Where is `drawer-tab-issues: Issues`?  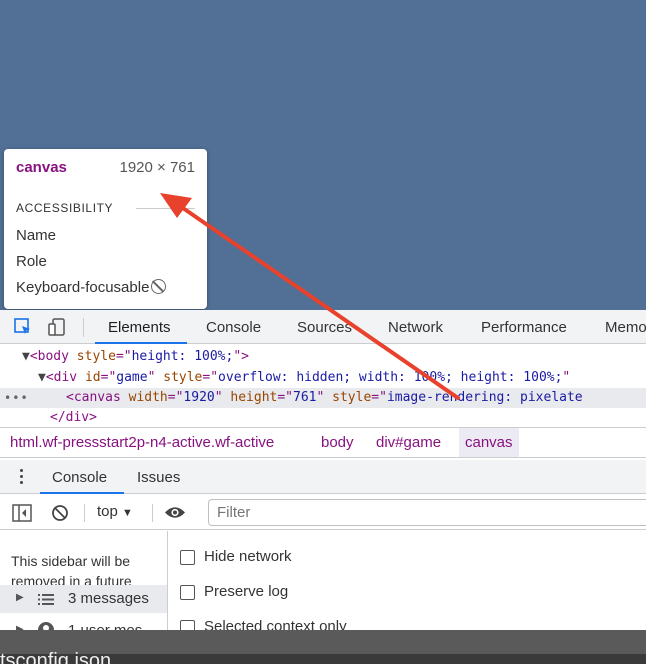 drawer-tab-issues: Issues is located at coordinates (158, 477).